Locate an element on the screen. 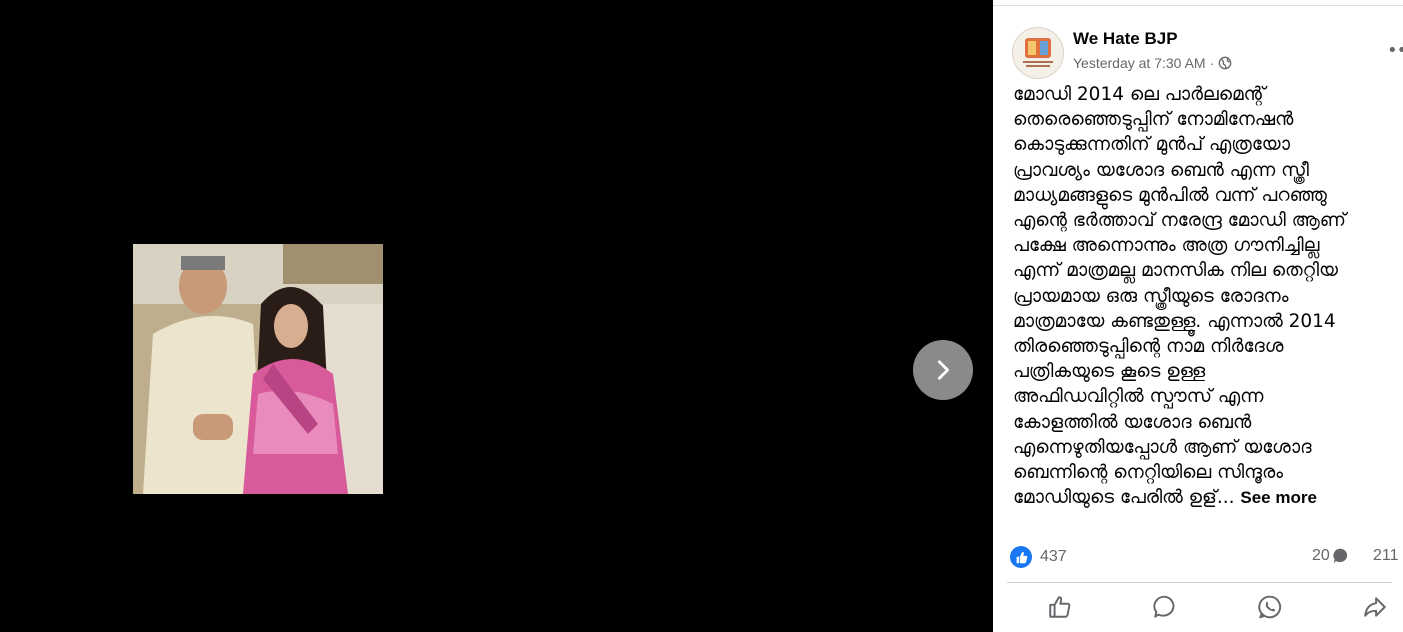 The image size is (1403, 632). post-timestamp: Yesterday at 7:30 AM is located at coordinates (1139, 63).